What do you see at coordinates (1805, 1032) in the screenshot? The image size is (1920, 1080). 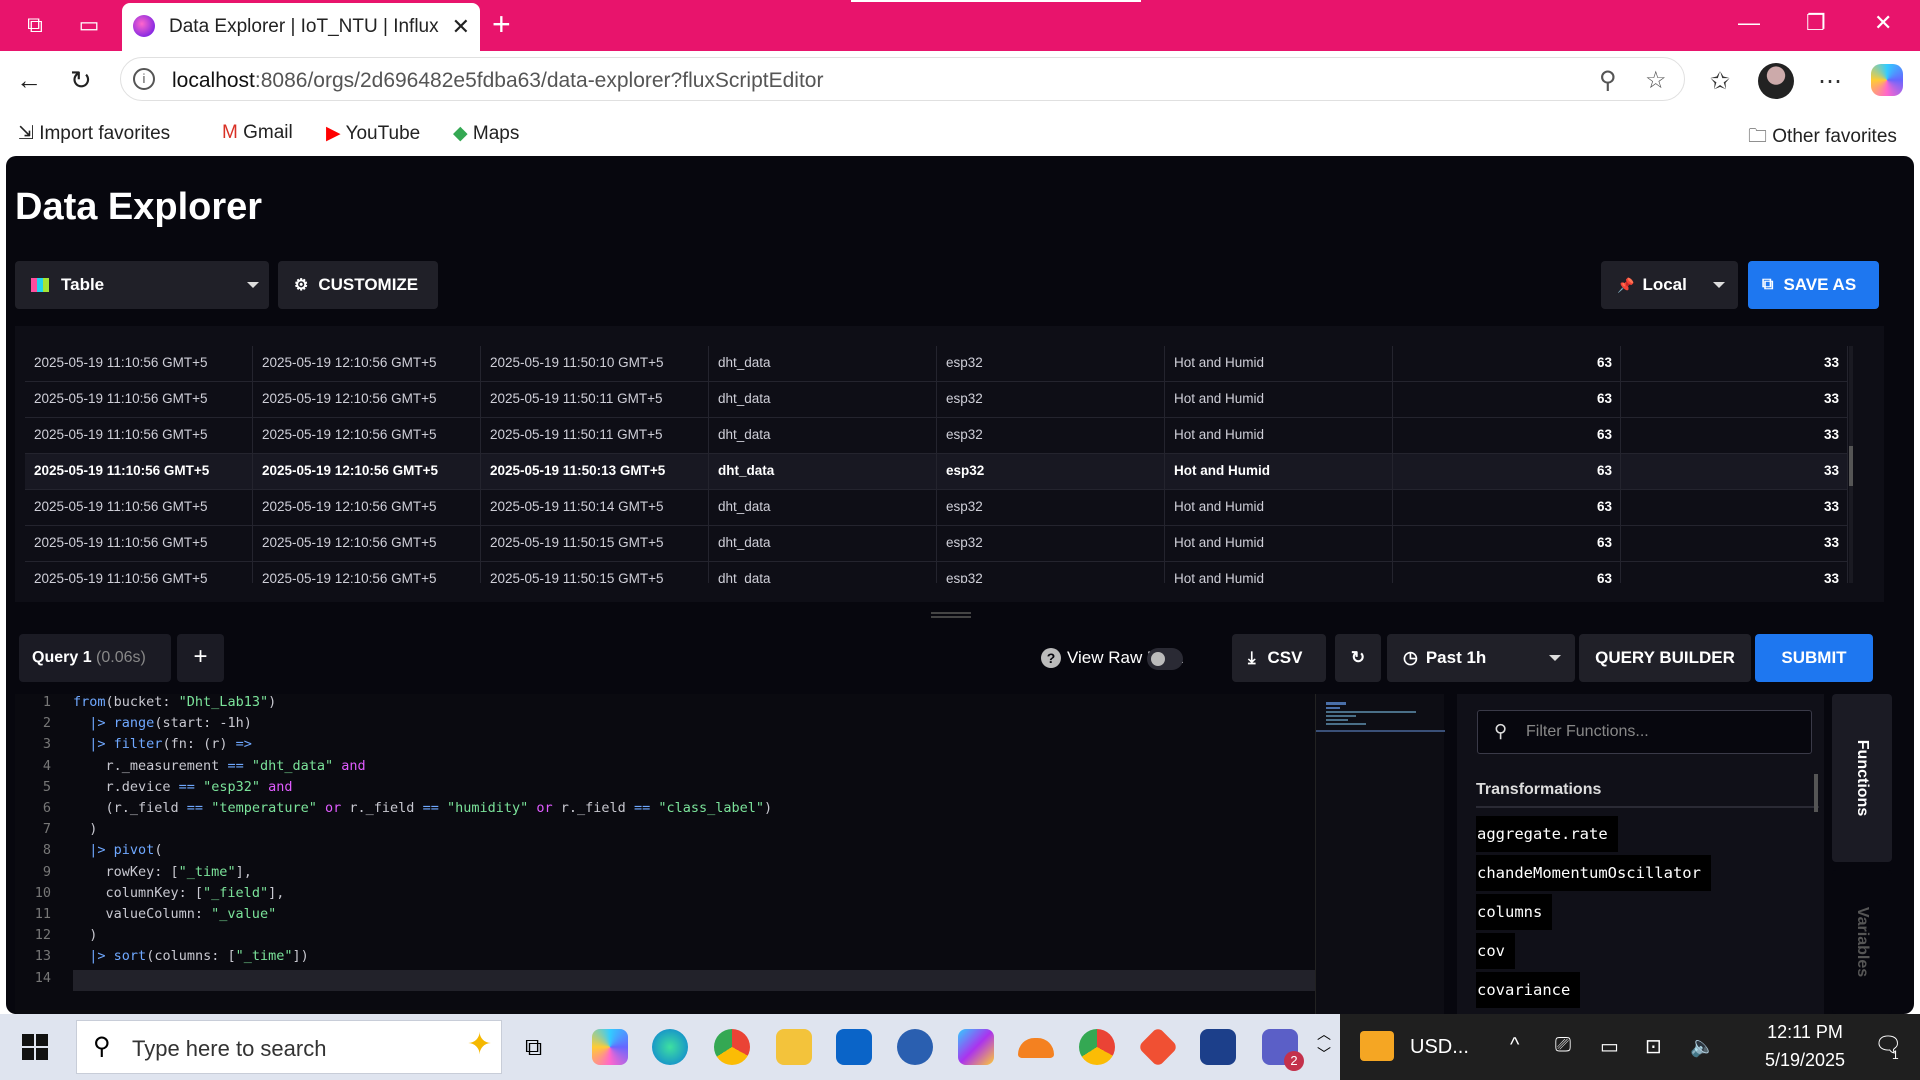 I see `clock-time: 12:11 PM` at bounding box center [1805, 1032].